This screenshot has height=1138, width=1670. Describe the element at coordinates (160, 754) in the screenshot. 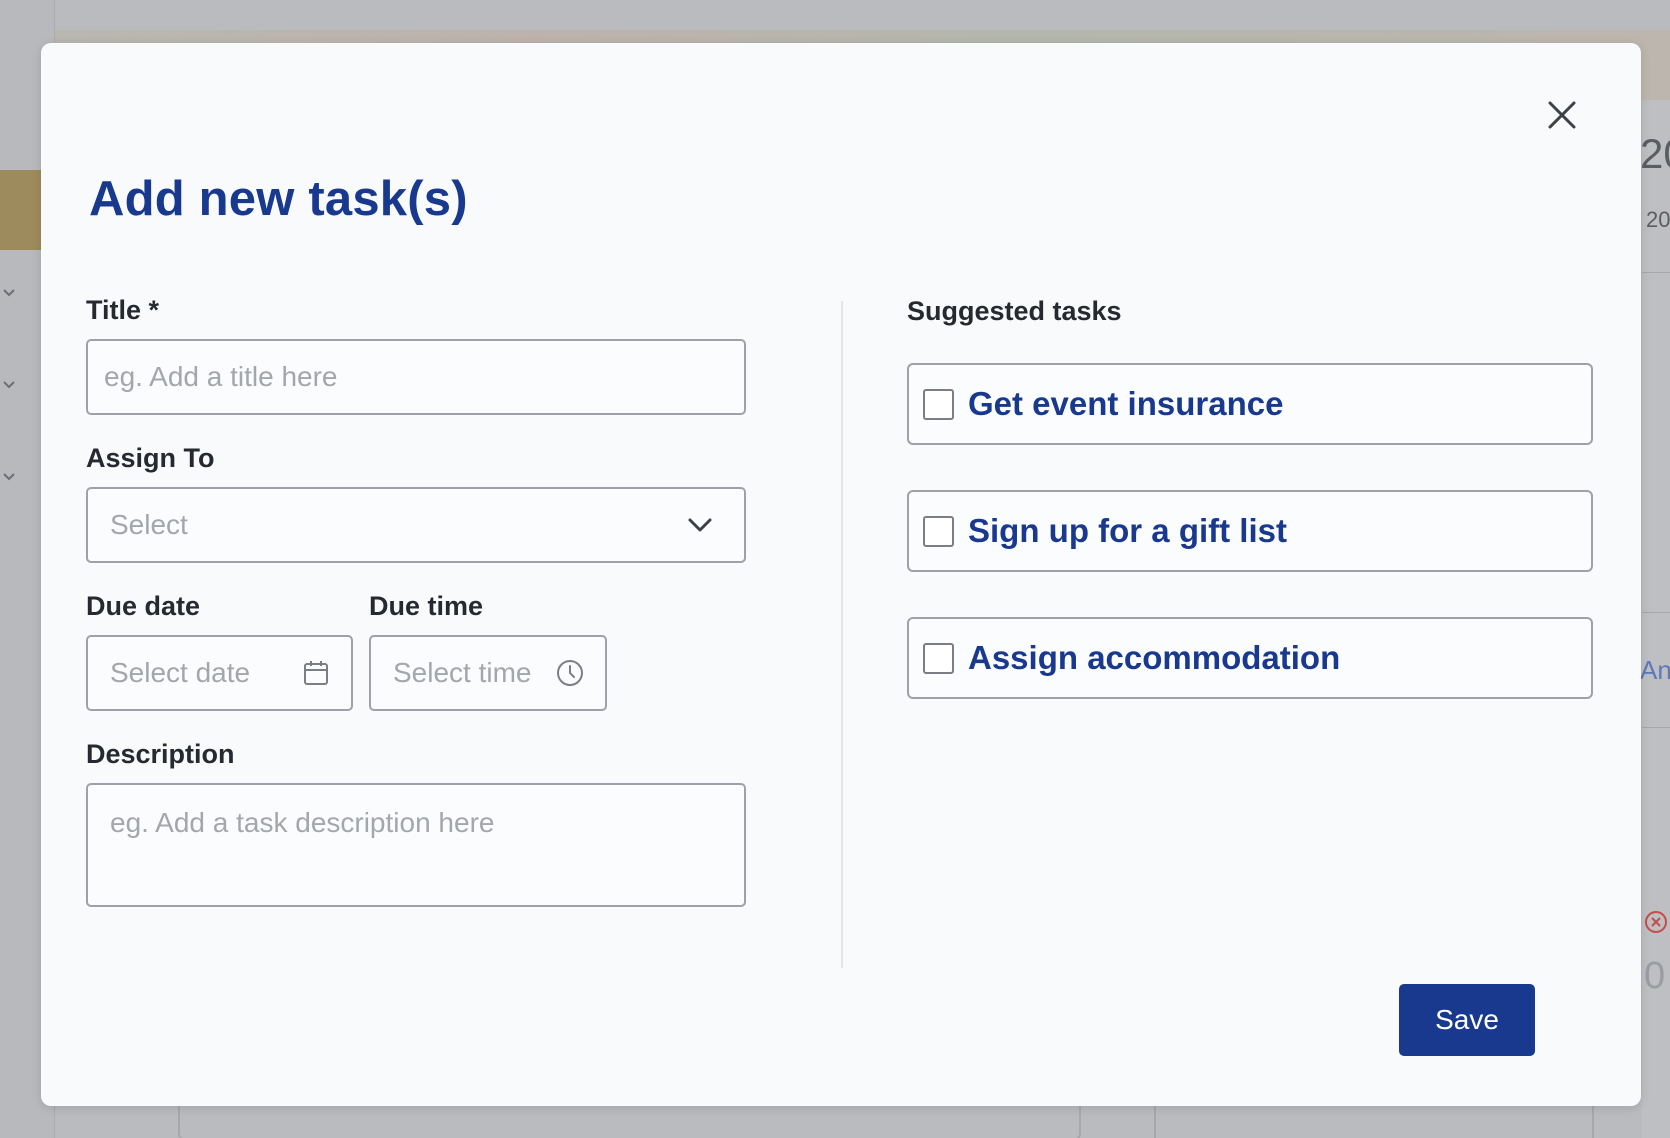

I see `description-label: Description` at that location.